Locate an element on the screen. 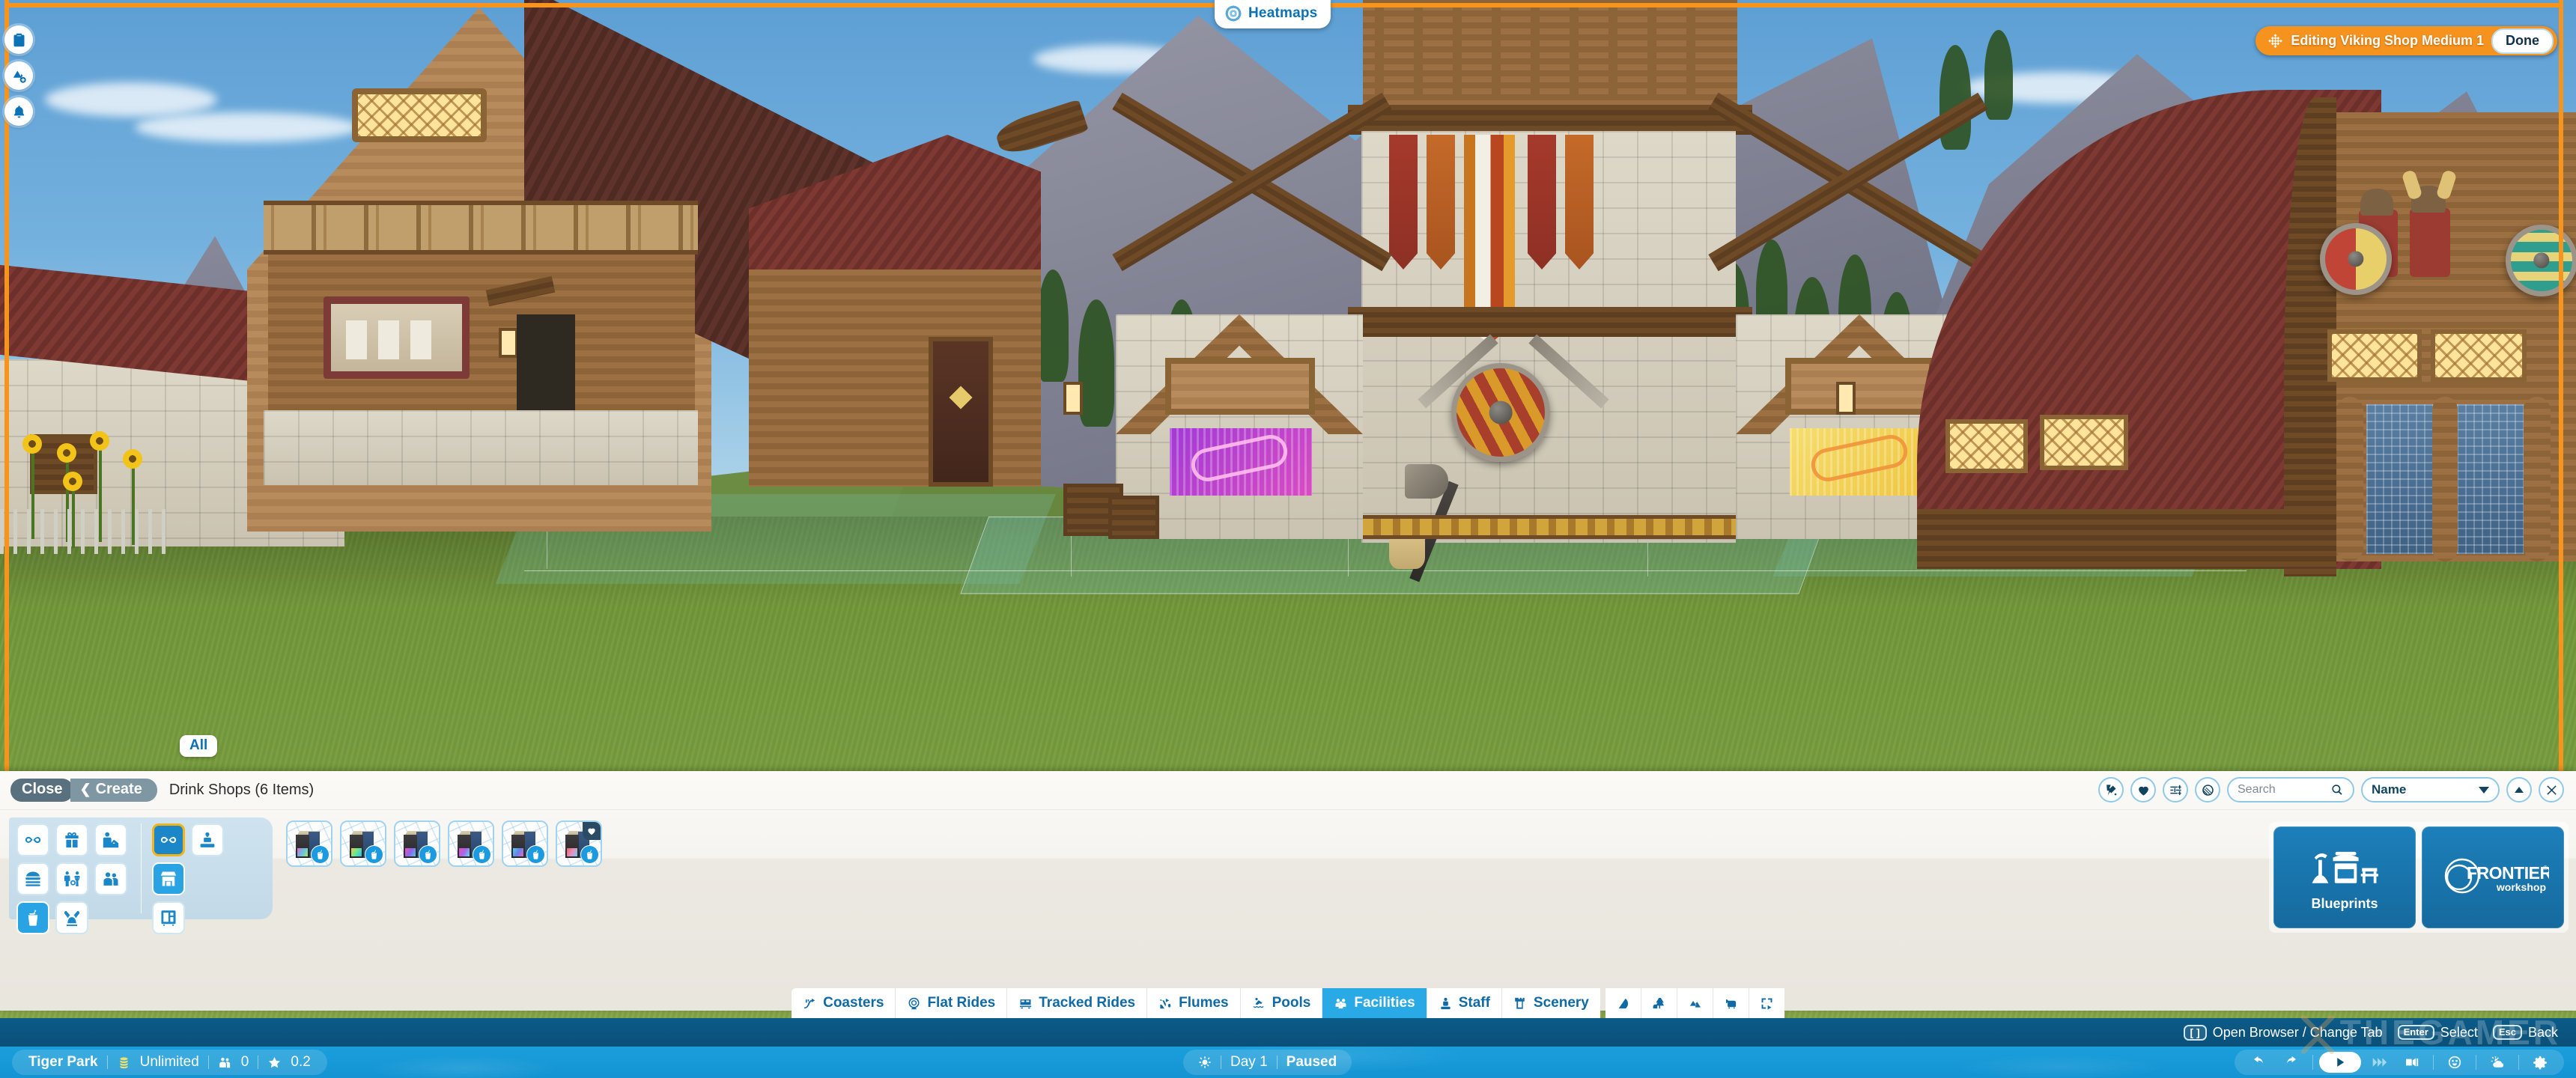 The height and width of the screenshot is (1078, 2576). sign-panel is located at coordinates (420, 339).